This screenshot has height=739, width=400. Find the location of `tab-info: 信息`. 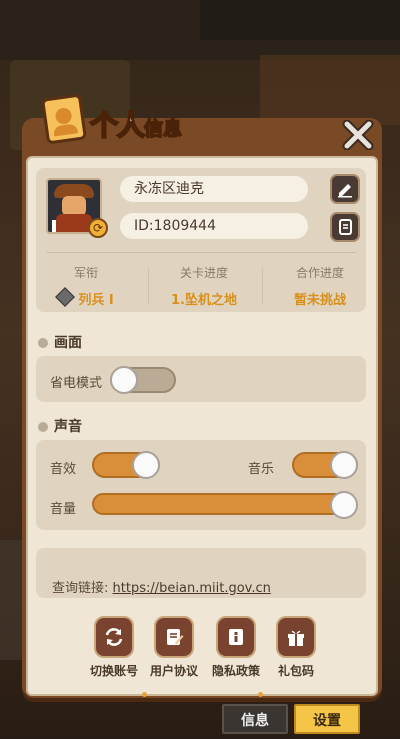

tab-info: 信息 is located at coordinates (255, 719).